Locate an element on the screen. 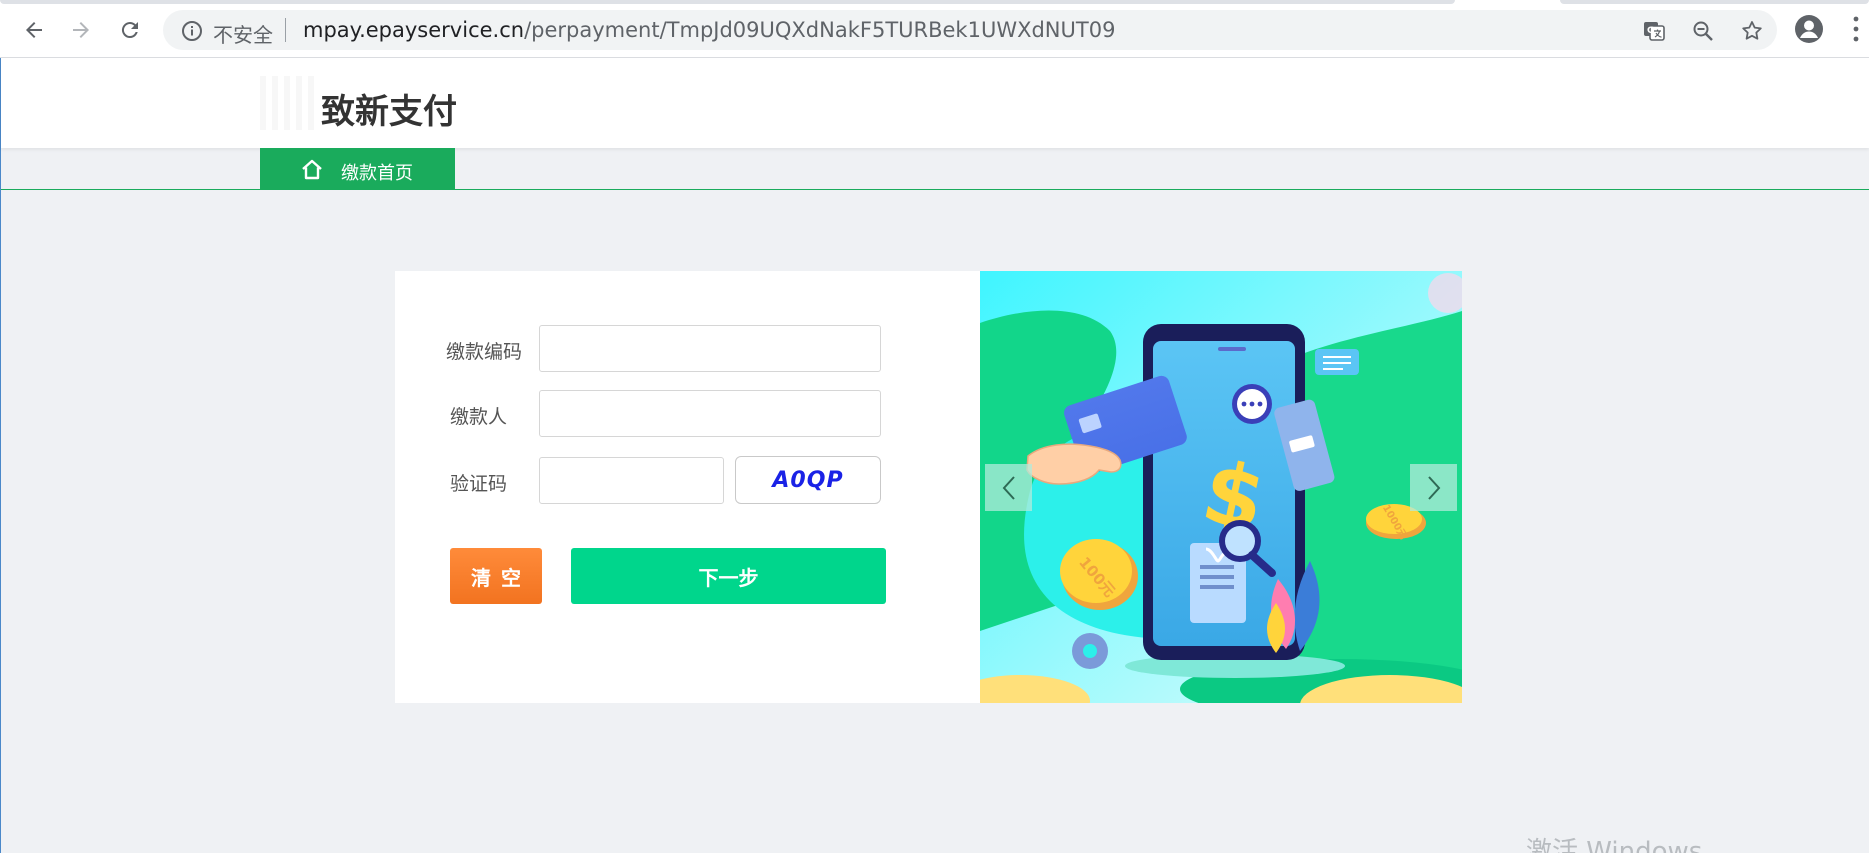  zoom-button is located at coordinates (1703, 31).